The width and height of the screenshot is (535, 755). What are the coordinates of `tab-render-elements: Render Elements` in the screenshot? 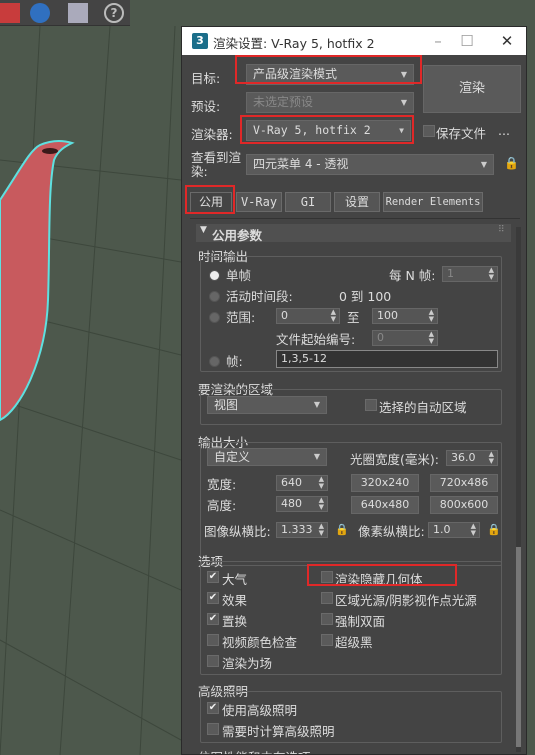 It's located at (433, 202).